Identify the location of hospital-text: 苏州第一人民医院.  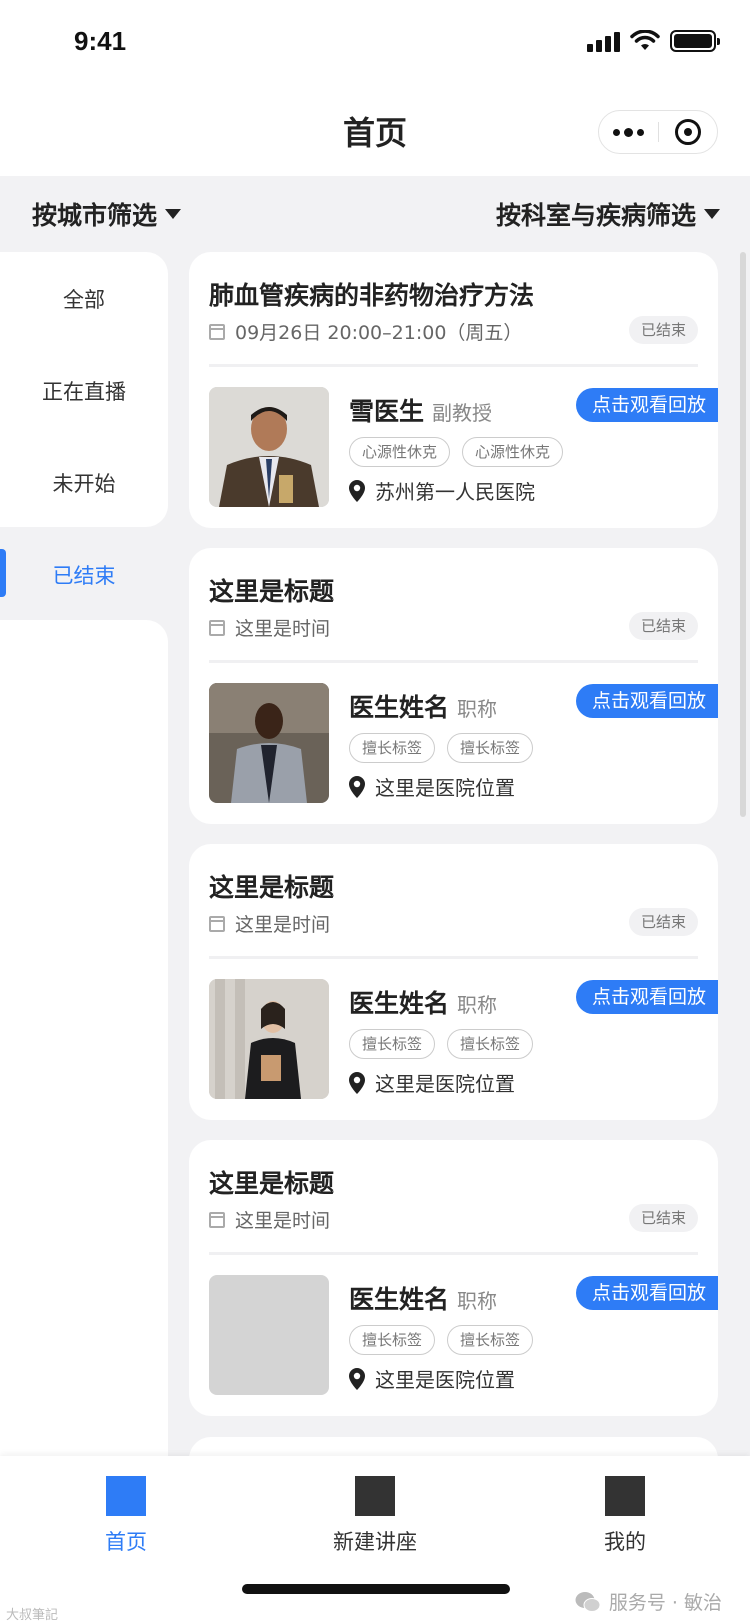
(455, 492).